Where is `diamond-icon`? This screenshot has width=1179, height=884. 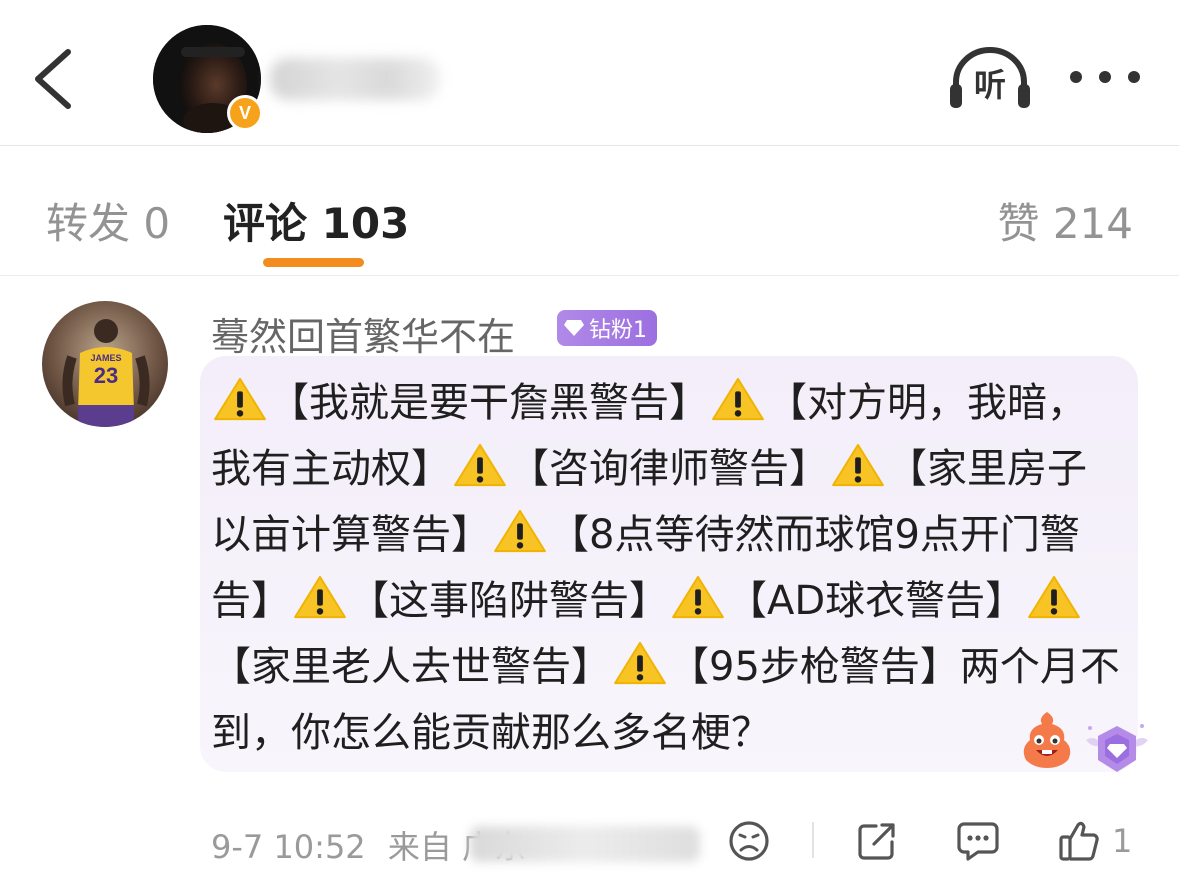 diamond-icon is located at coordinates (574, 328).